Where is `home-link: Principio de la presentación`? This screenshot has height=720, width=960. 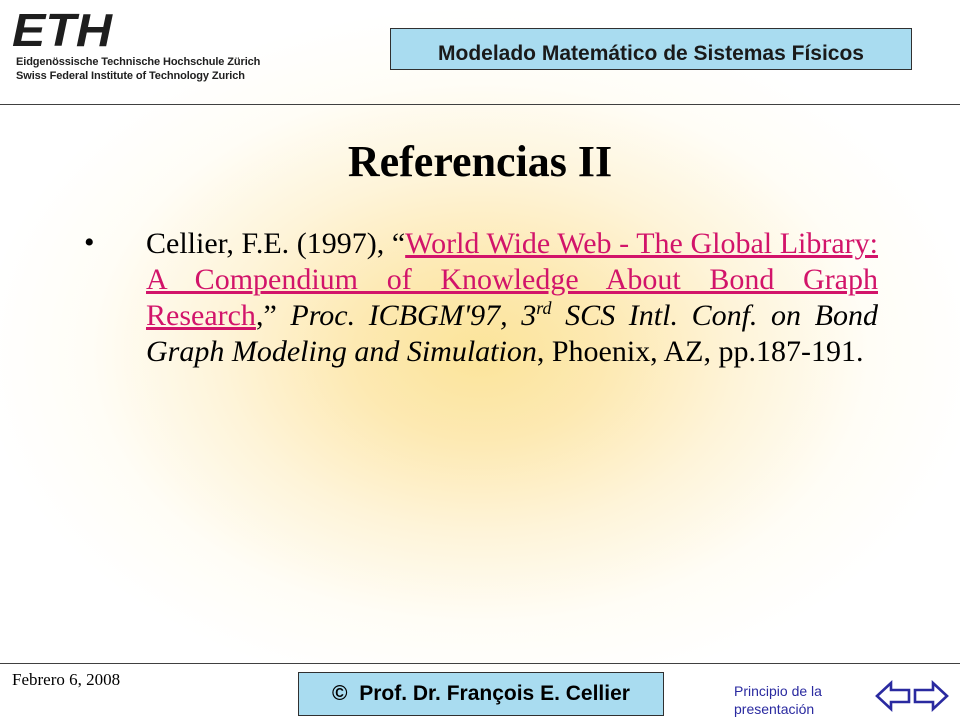
home-link: Principio de la presentación is located at coordinates (790, 700).